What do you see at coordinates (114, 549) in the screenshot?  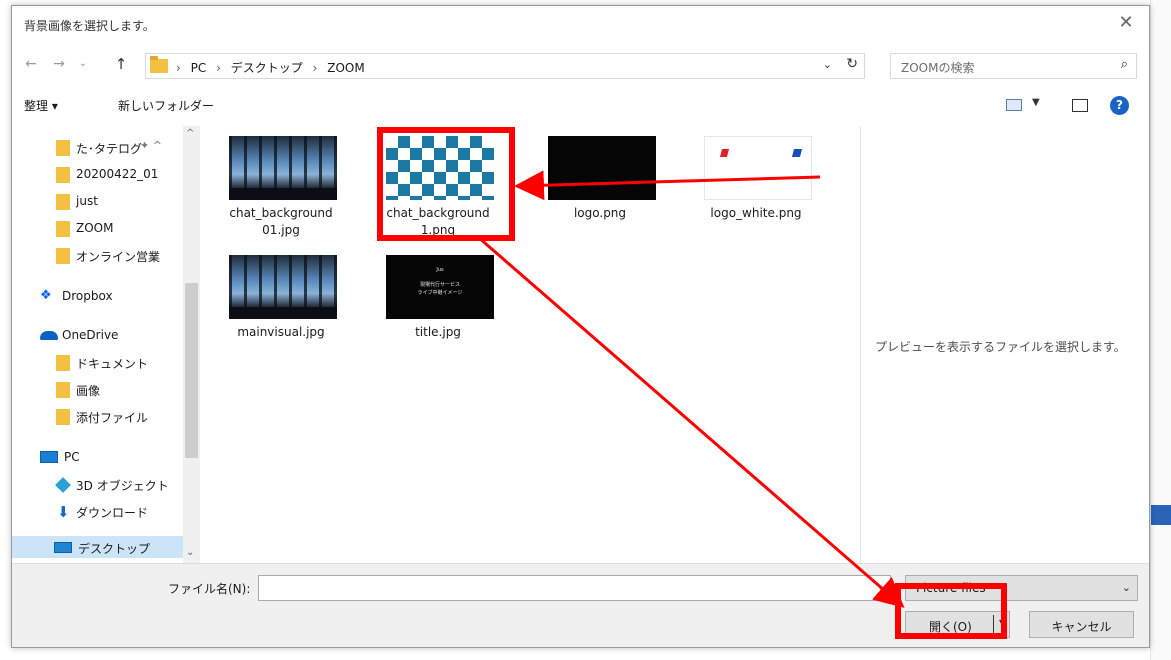 I see `sidebar-item-label: デスクトップ` at bounding box center [114, 549].